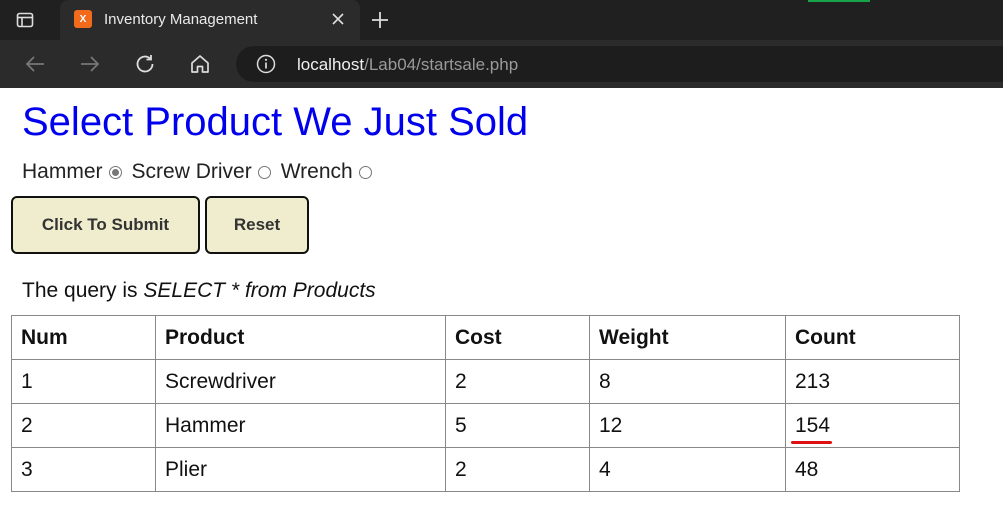 This screenshot has width=1003, height=523. Describe the element at coordinates (266, 64) in the screenshot. I see `site-info-icon` at that location.